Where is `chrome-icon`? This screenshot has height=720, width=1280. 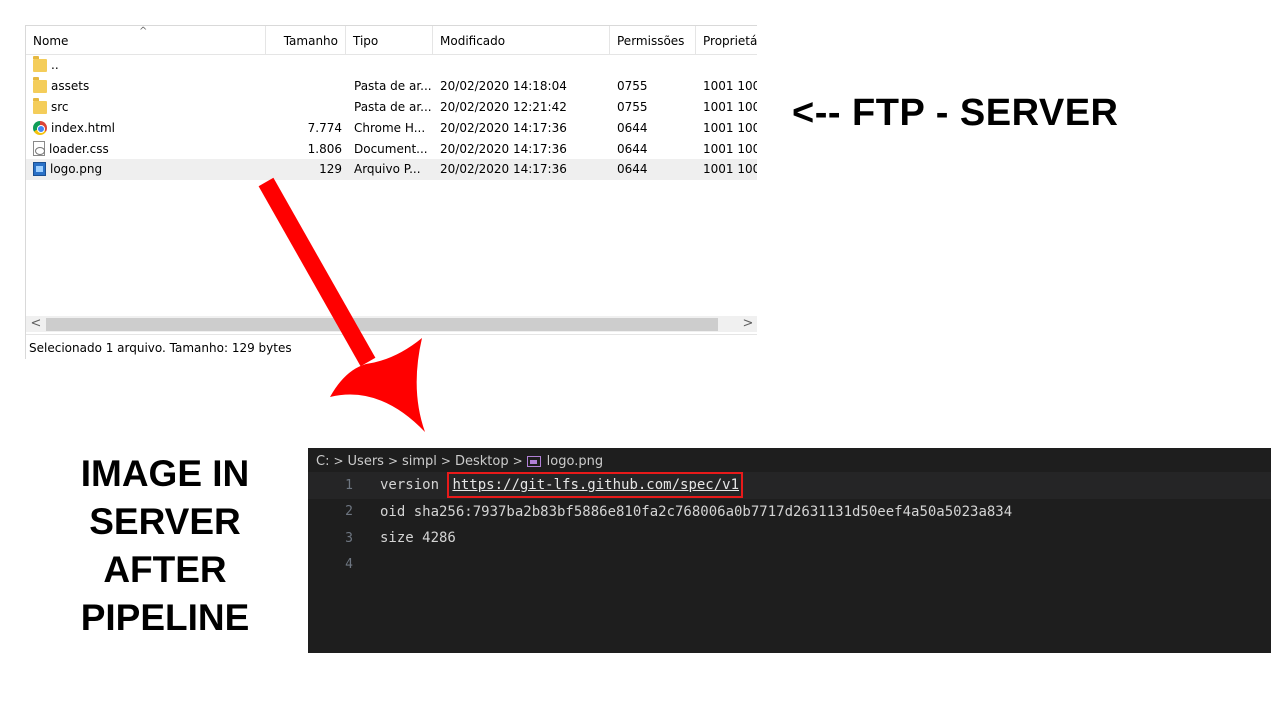 chrome-icon is located at coordinates (40, 127).